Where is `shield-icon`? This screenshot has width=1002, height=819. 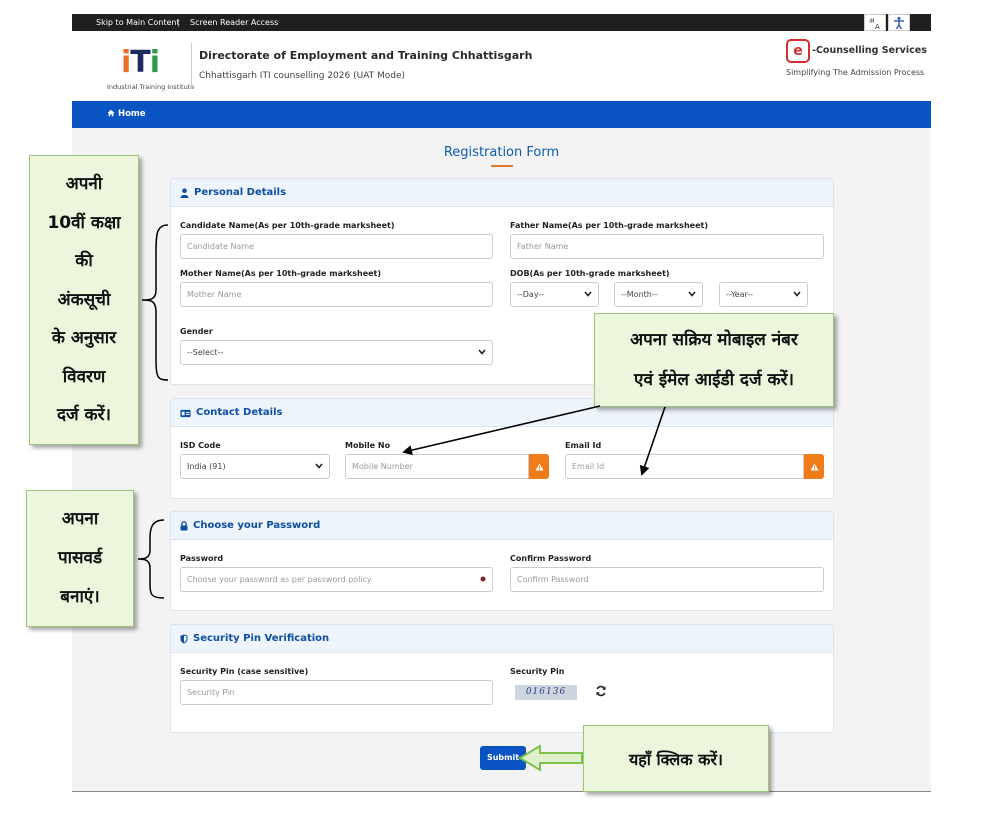
shield-icon is located at coordinates (184, 639).